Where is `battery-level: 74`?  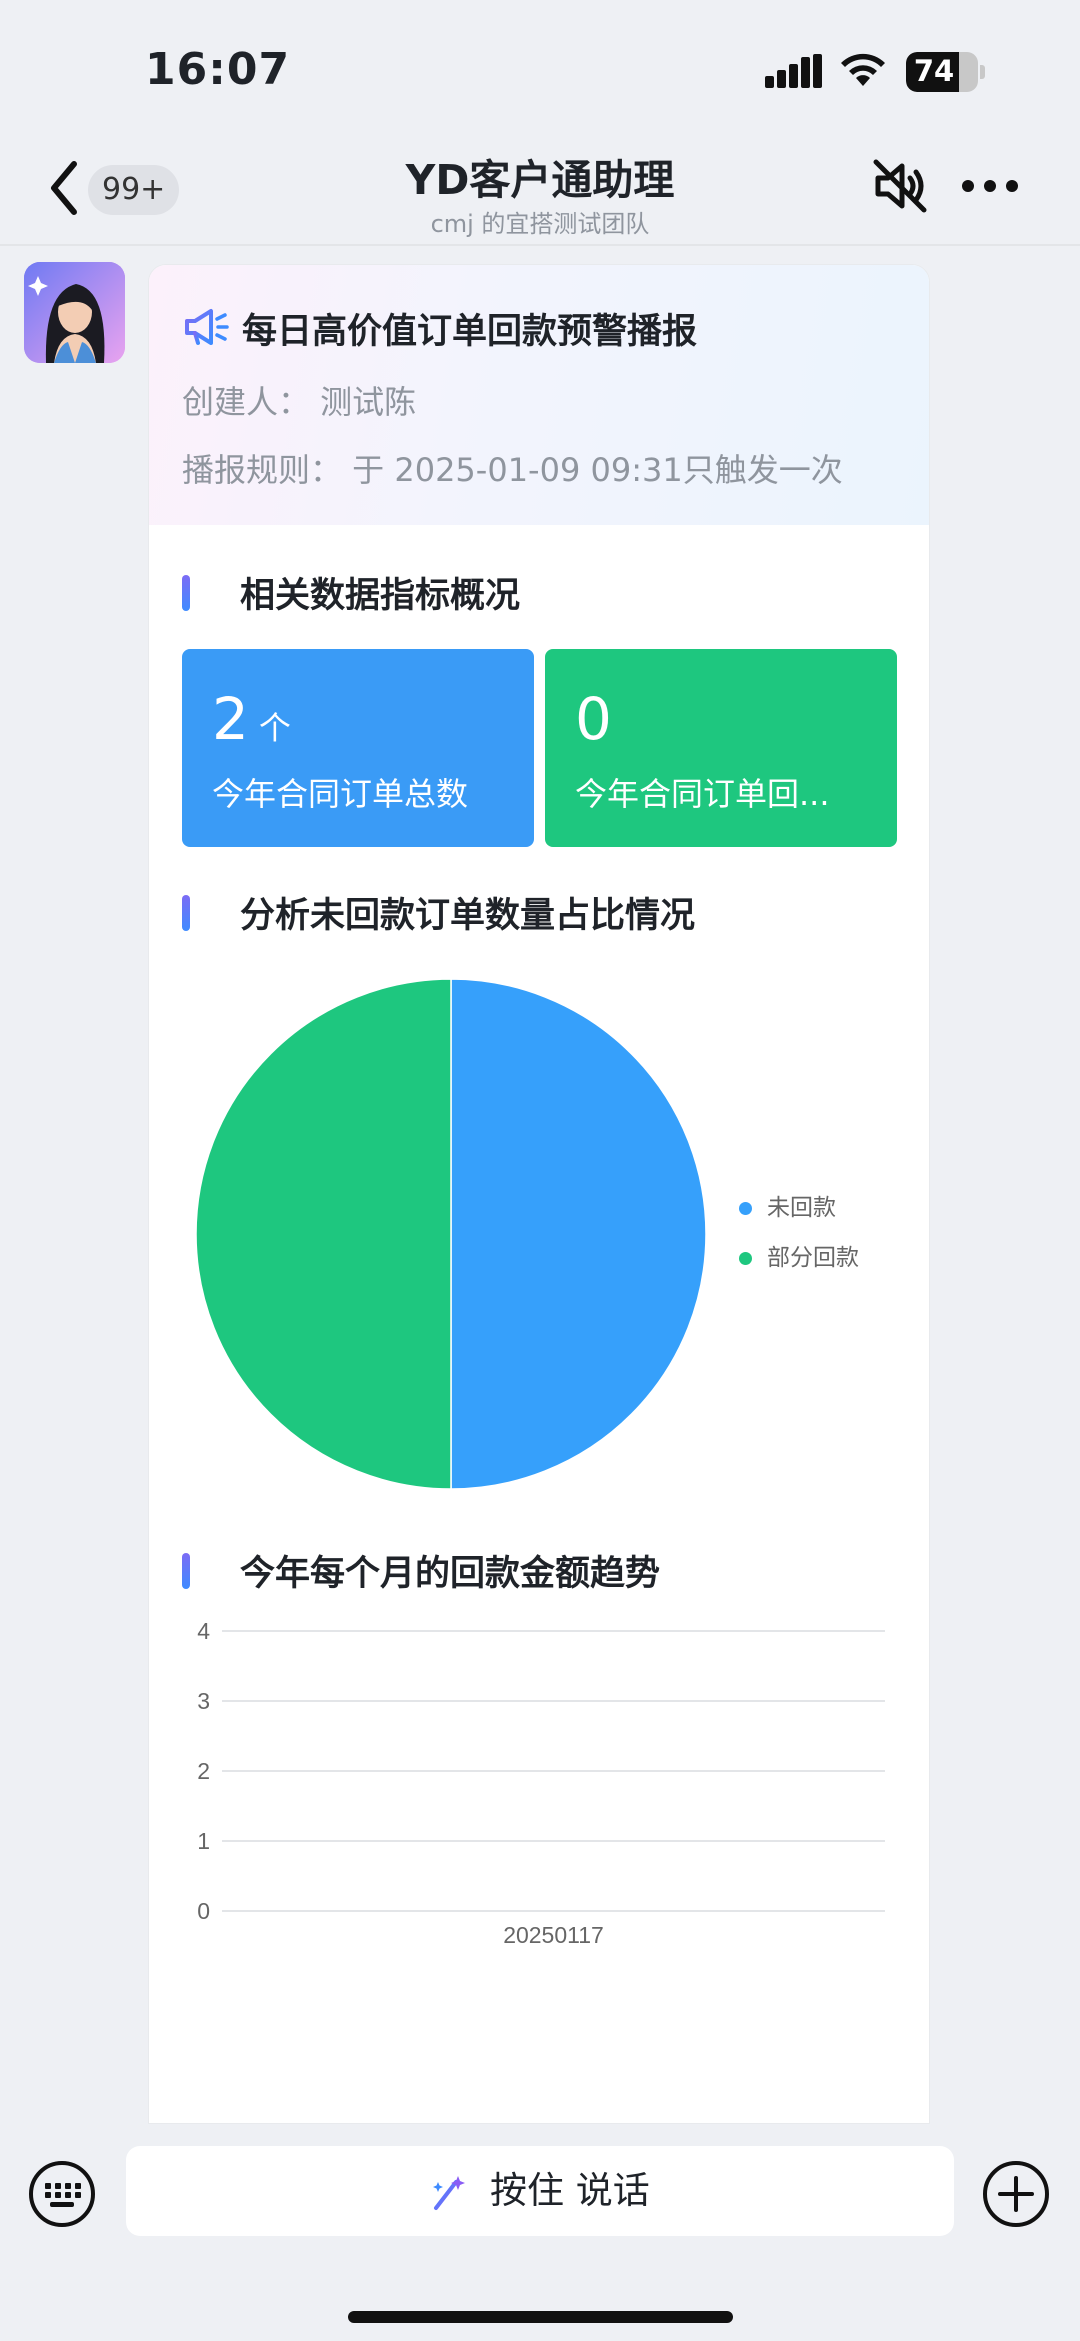
battery-level: 74 is located at coordinates (934, 71).